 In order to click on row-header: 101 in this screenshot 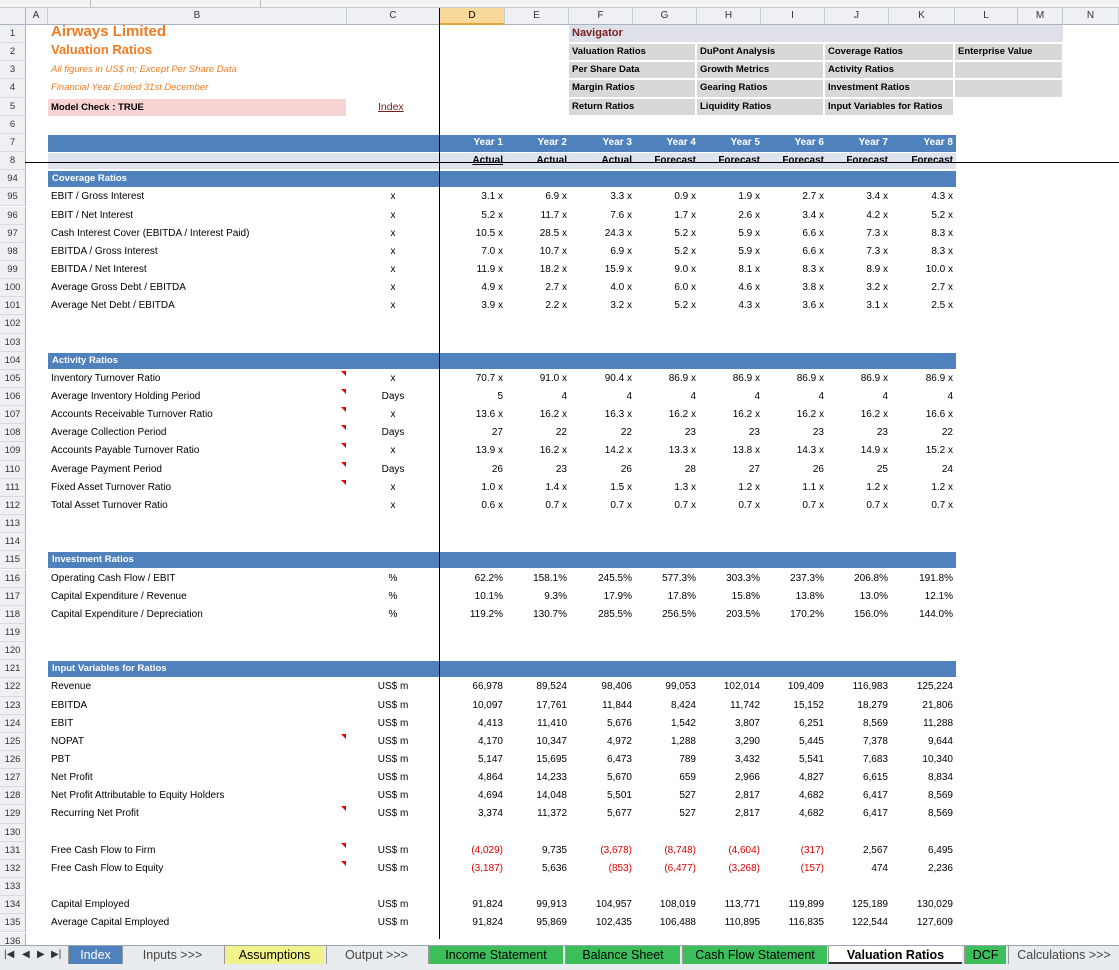, I will do `click(13, 306)`.